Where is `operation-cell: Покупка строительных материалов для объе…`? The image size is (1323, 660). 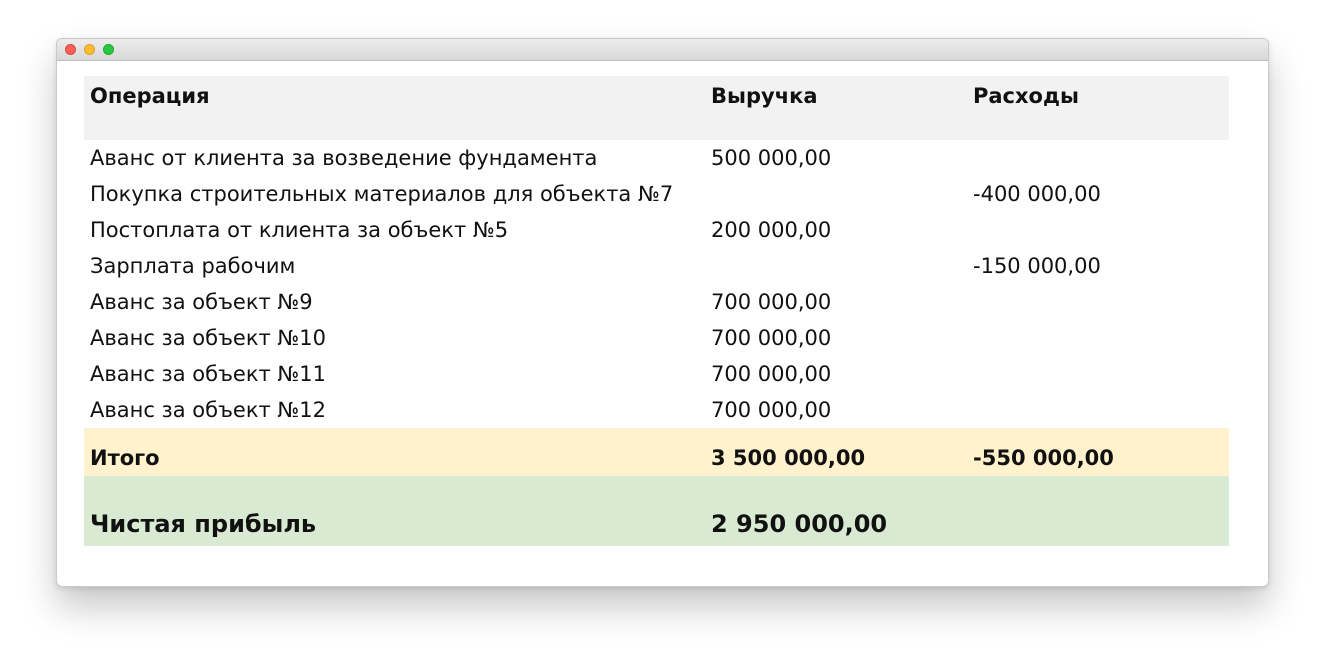 operation-cell: Покупка строительных материалов для объе… is located at coordinates (382, 194).